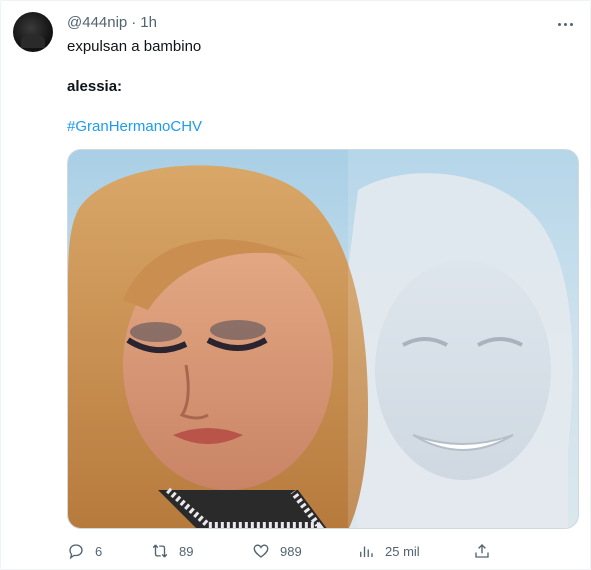 The width and height of the screenshot is (591, 570). What do you see at coordinates (402, 551) in the screenshot?
I see `views-count: 25 mil` at bounding box center [402, 551].